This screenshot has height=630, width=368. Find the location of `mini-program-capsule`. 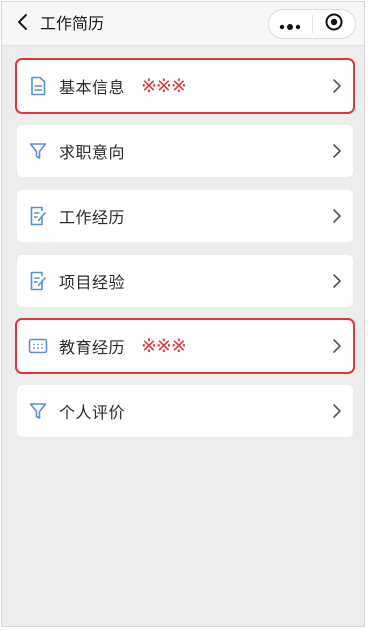

mini-program-capsule is located at coordinates (312, 24).